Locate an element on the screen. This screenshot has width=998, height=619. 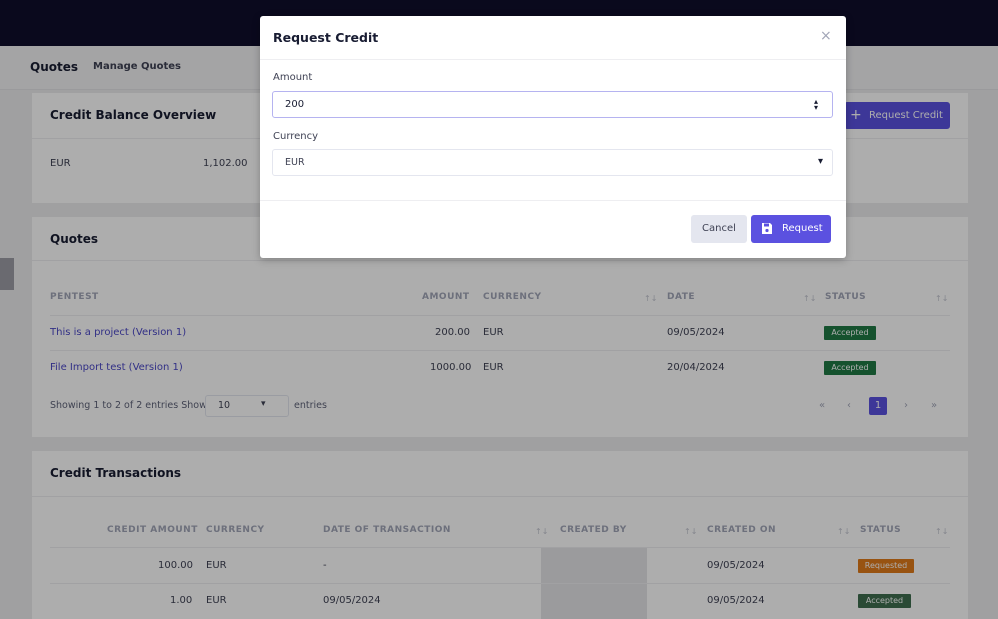
amount-input is located at coordinates (552, 104).